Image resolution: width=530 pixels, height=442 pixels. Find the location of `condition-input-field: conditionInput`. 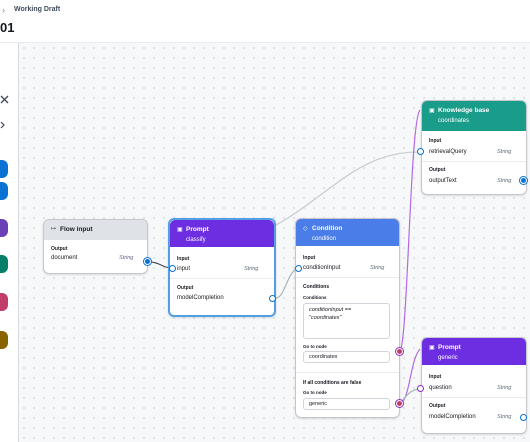

condition-input-field: conditionInput is located at coordinates (322, 268).